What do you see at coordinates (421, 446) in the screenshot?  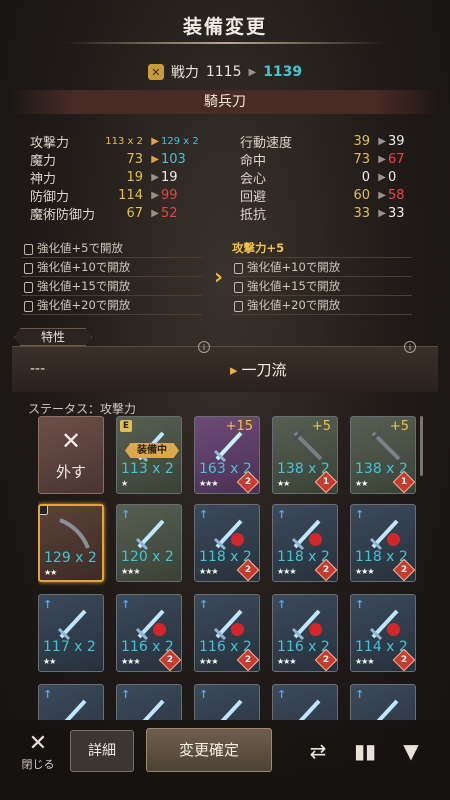 I see `scrollbar` at bounding box center [421, 446].